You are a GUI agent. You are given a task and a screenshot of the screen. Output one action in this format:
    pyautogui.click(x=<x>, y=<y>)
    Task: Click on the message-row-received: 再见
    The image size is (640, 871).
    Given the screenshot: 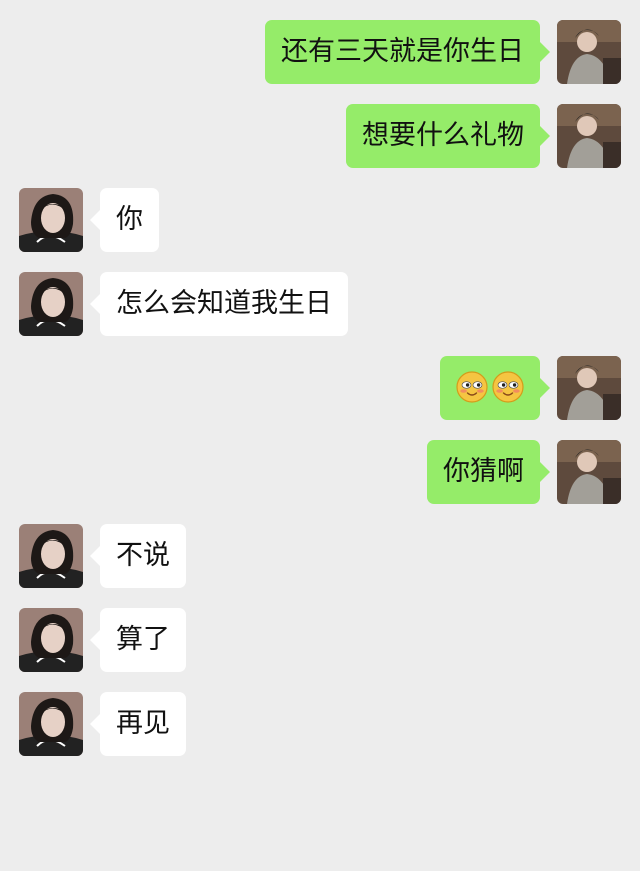 What is the action you would take?
    pyautogui.click(x=320, y=725)
    